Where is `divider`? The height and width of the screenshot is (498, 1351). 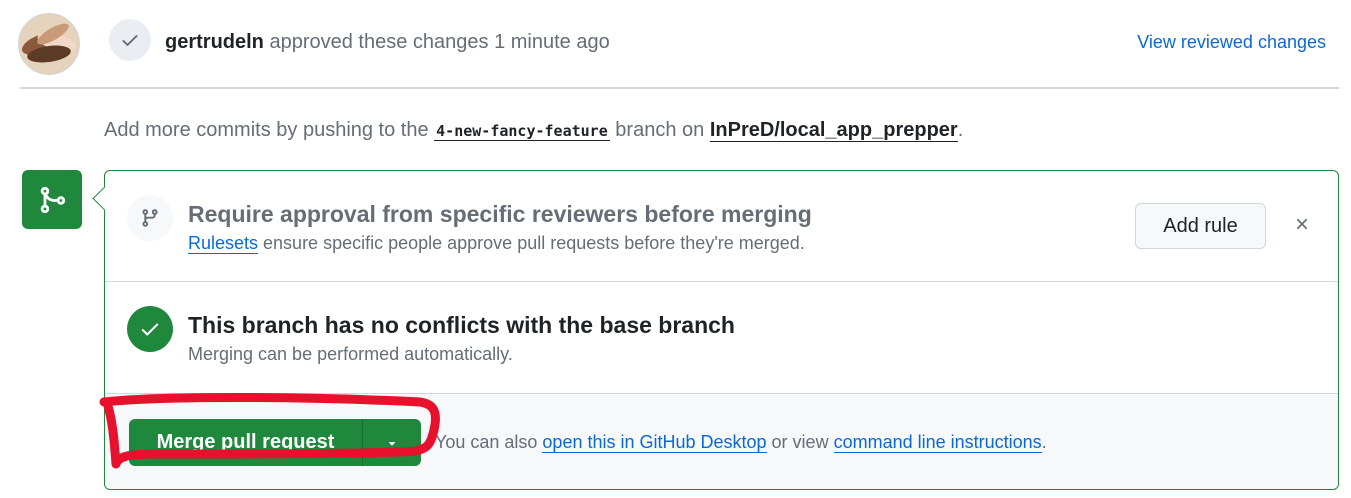
divider is located at coordinates (679, 88).